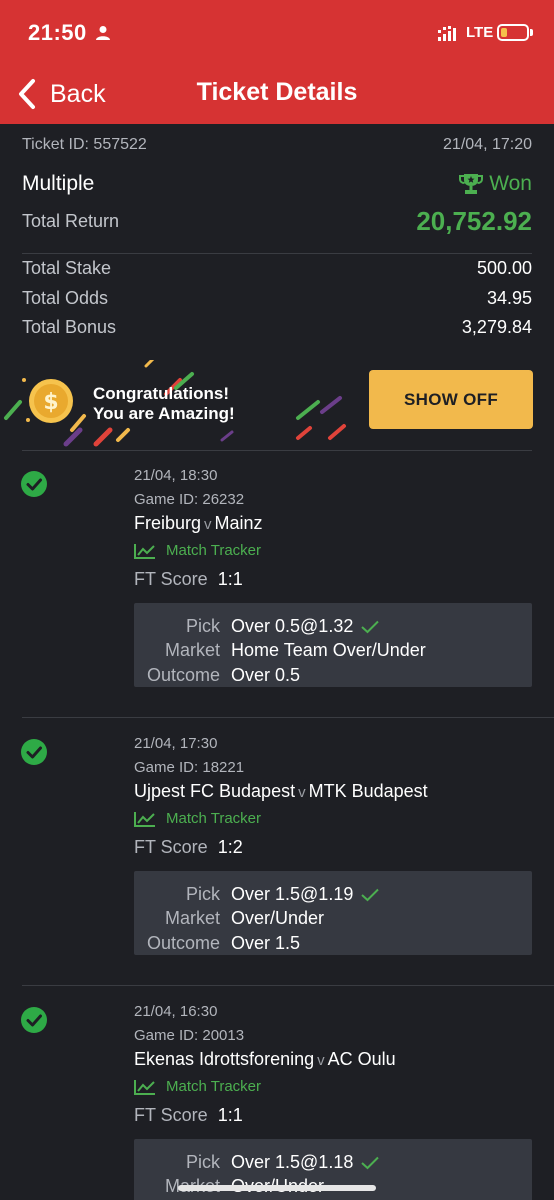  What do you see at coordinates (84, 144) in the screenshot?
I see `ticket-id: Ticket ID: 557522` at bounding box center [84, 144].